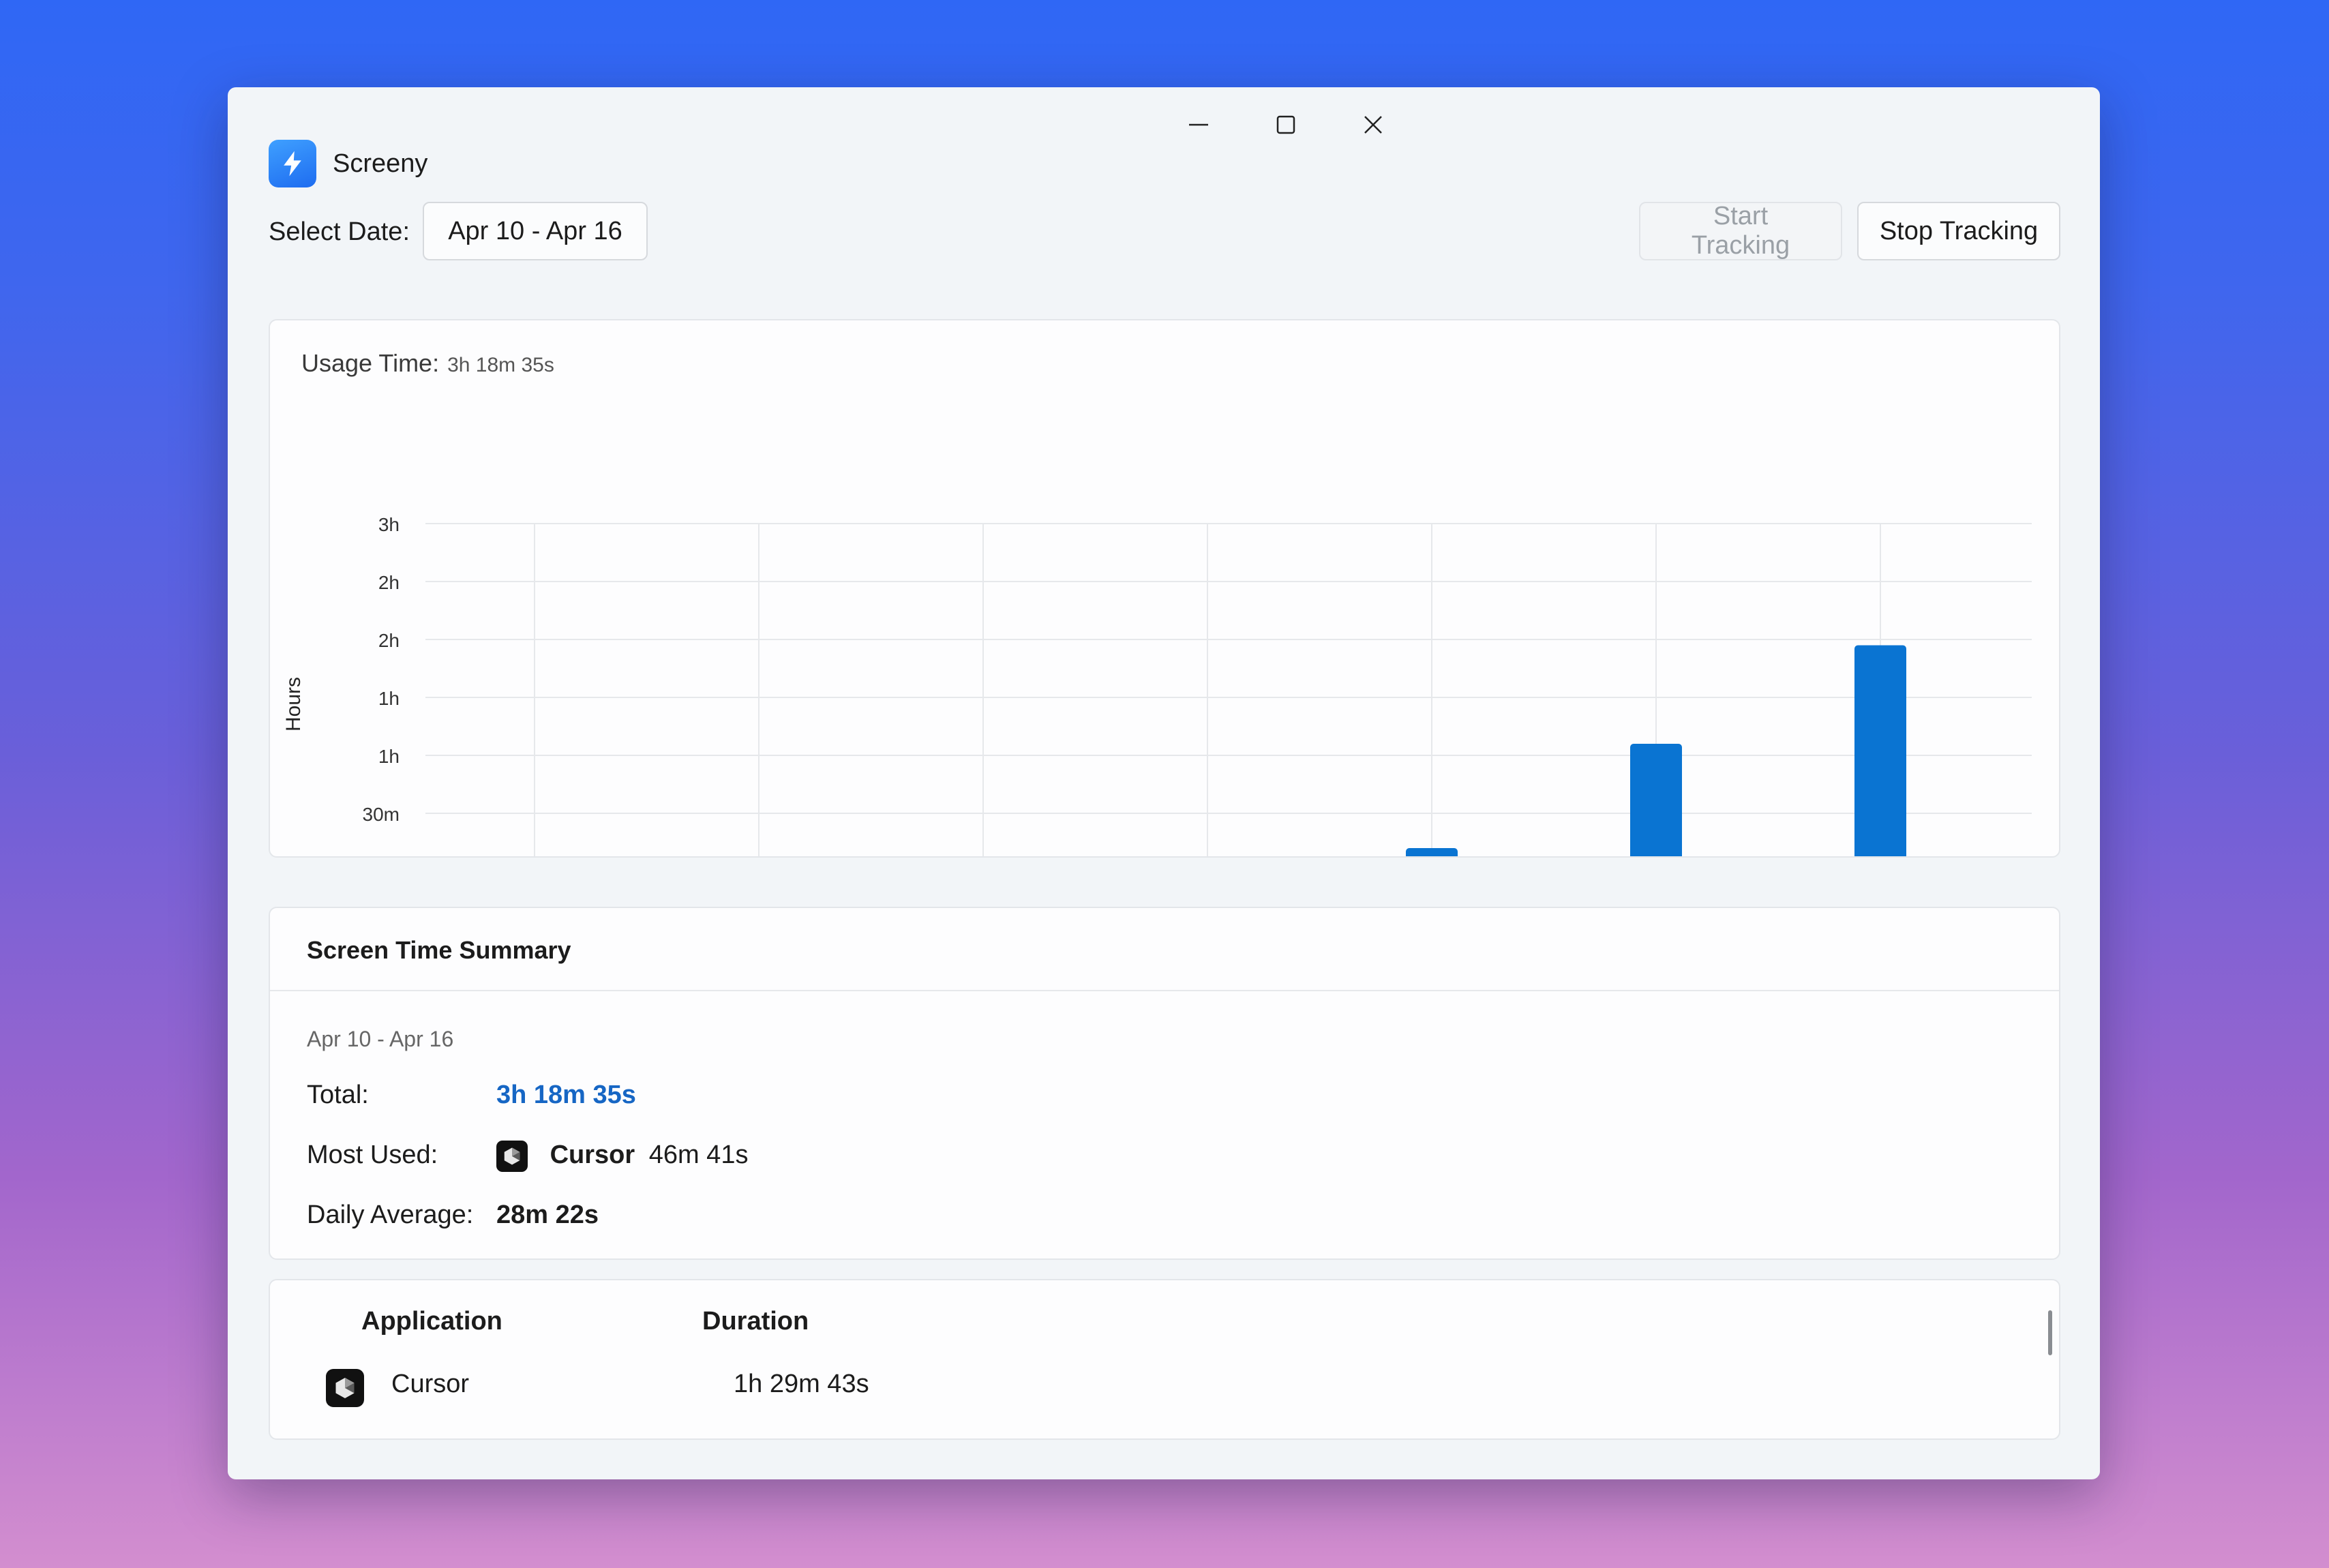 The height and width of the screenshot is (1568, 2329). What do you see at coordinates (547, 1215) in the screenshot?
I see `daily-average-value: 28m 22s` at bounding box center [547, 1215].